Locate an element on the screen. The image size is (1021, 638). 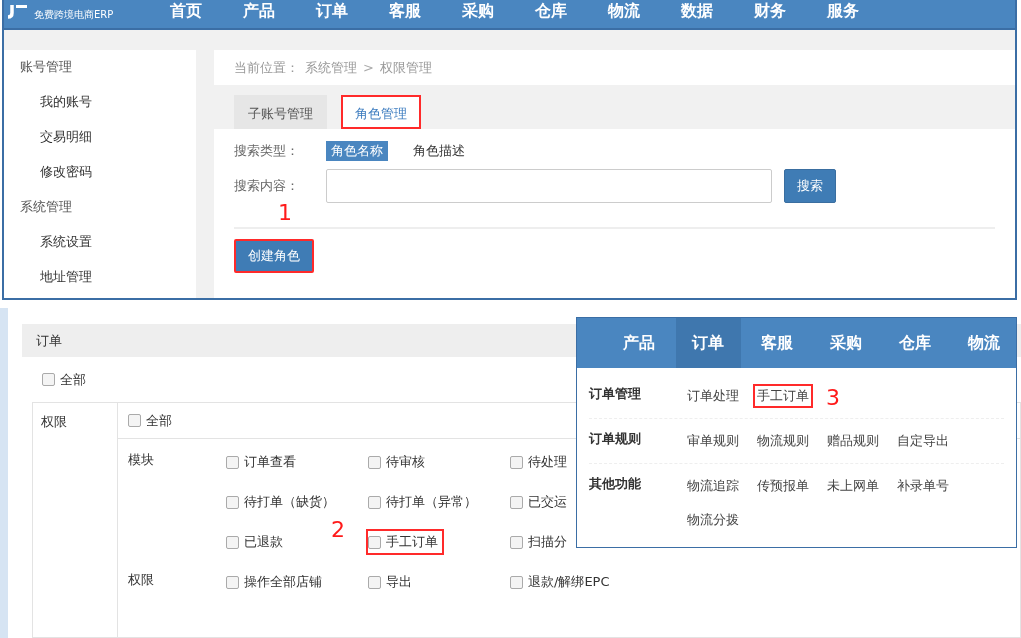
menu-link: 补录单号 is located at coordinates (923, 486).